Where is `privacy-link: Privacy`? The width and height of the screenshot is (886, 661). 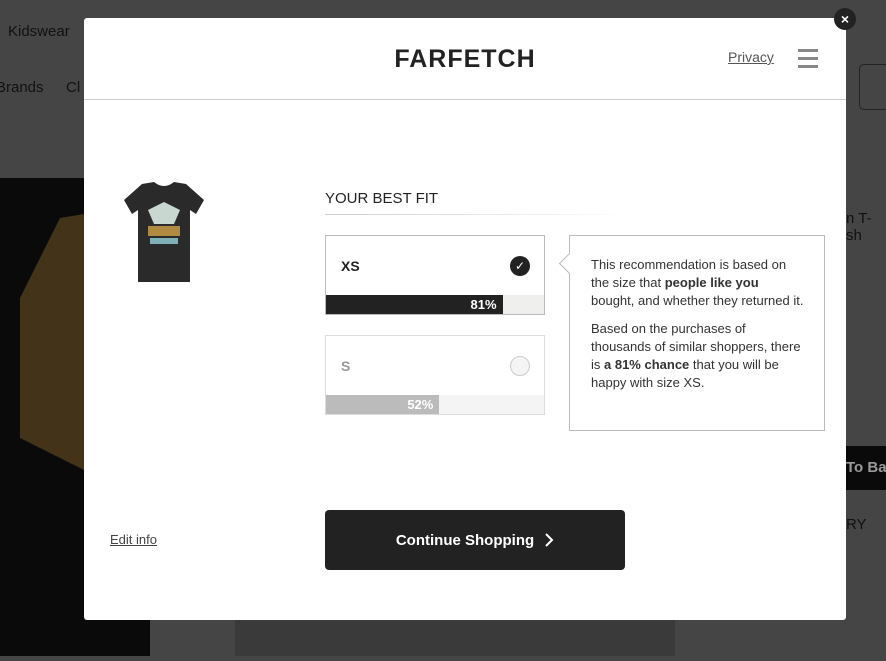 privacy-link: Privacy is located at coordinates (751, 57).